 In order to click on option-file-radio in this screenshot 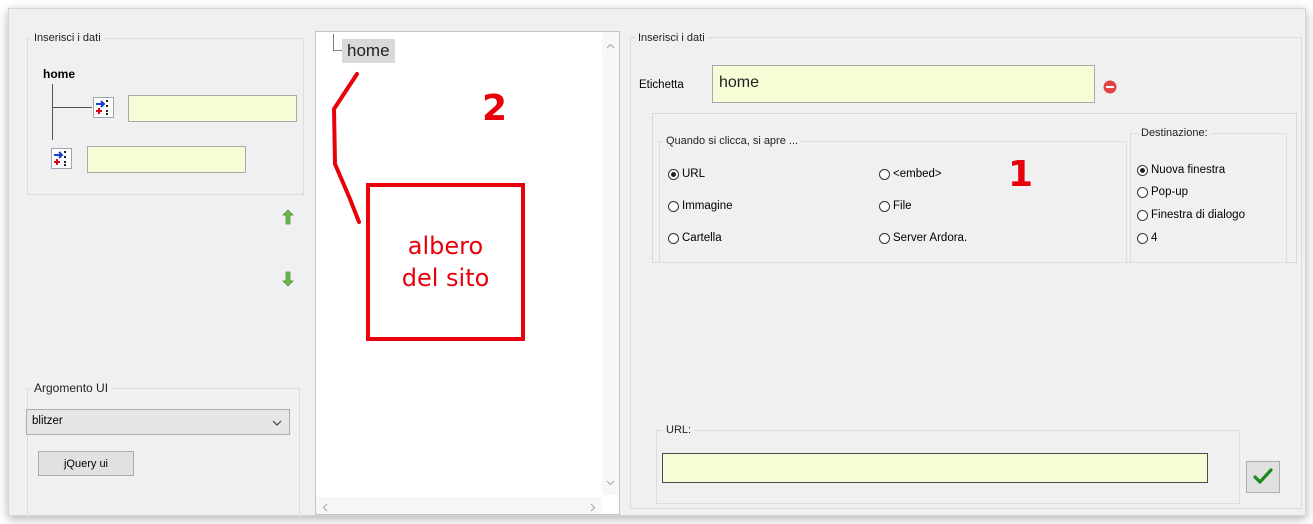, I will do `click(884, 206)`.